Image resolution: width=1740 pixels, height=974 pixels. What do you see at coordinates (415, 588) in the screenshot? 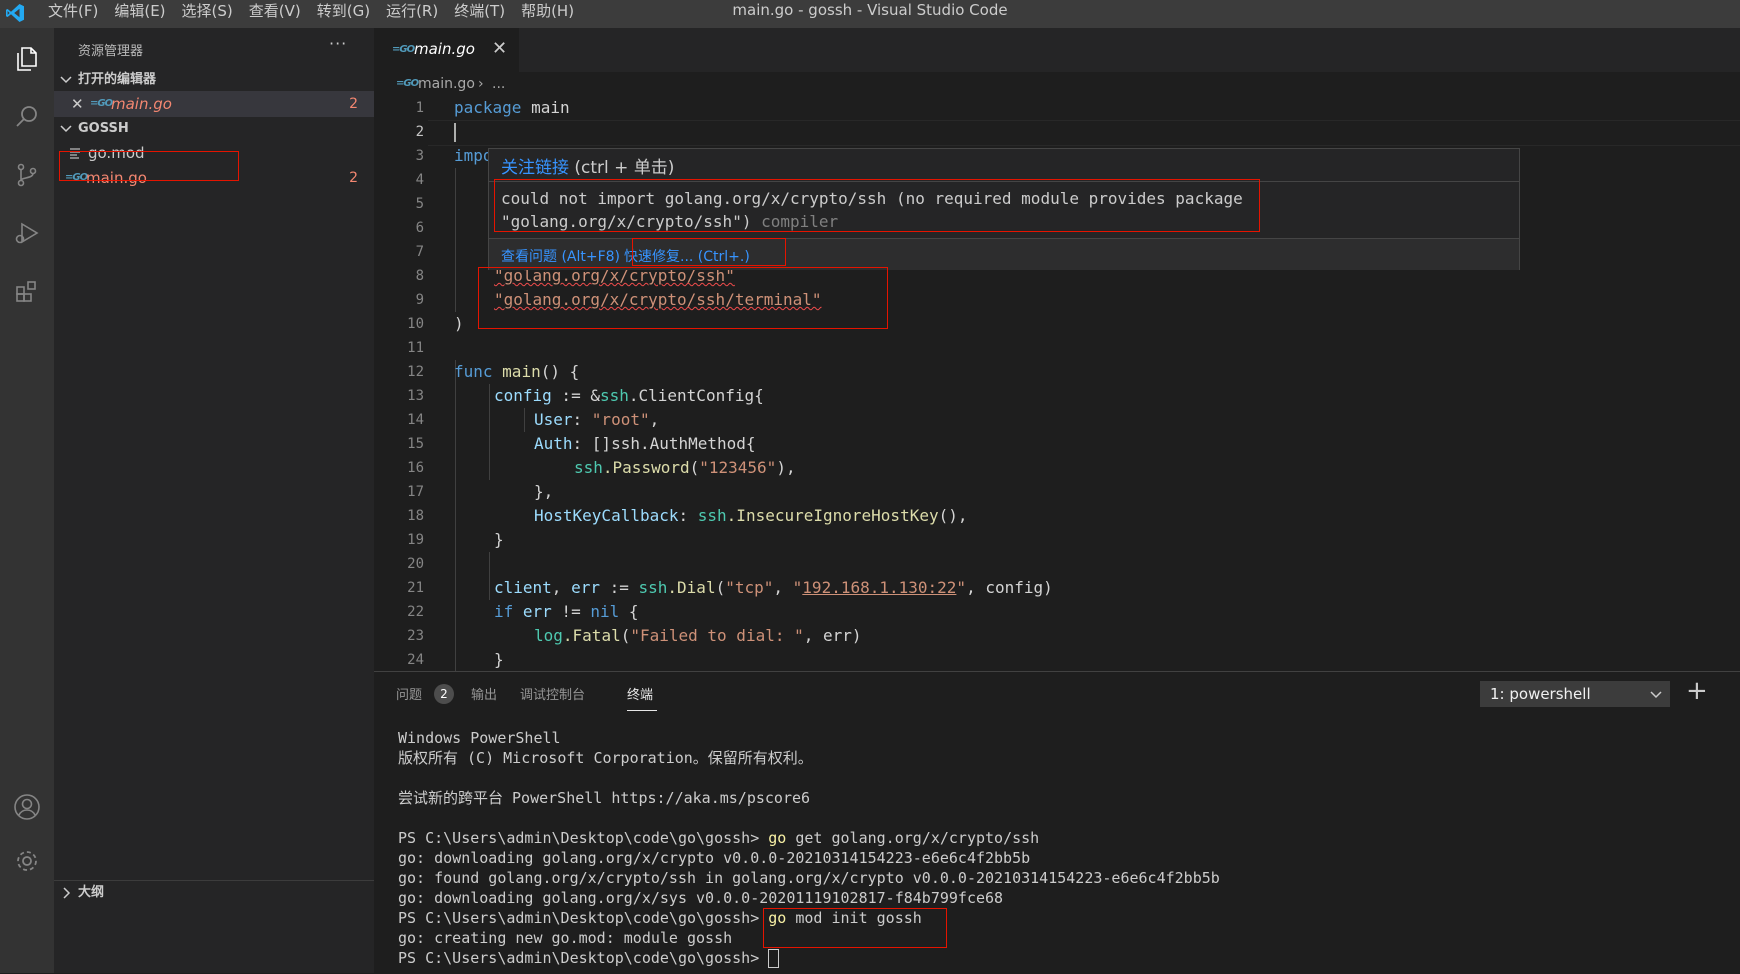
I see `line-number: 21` at bounding box center [415, 588].